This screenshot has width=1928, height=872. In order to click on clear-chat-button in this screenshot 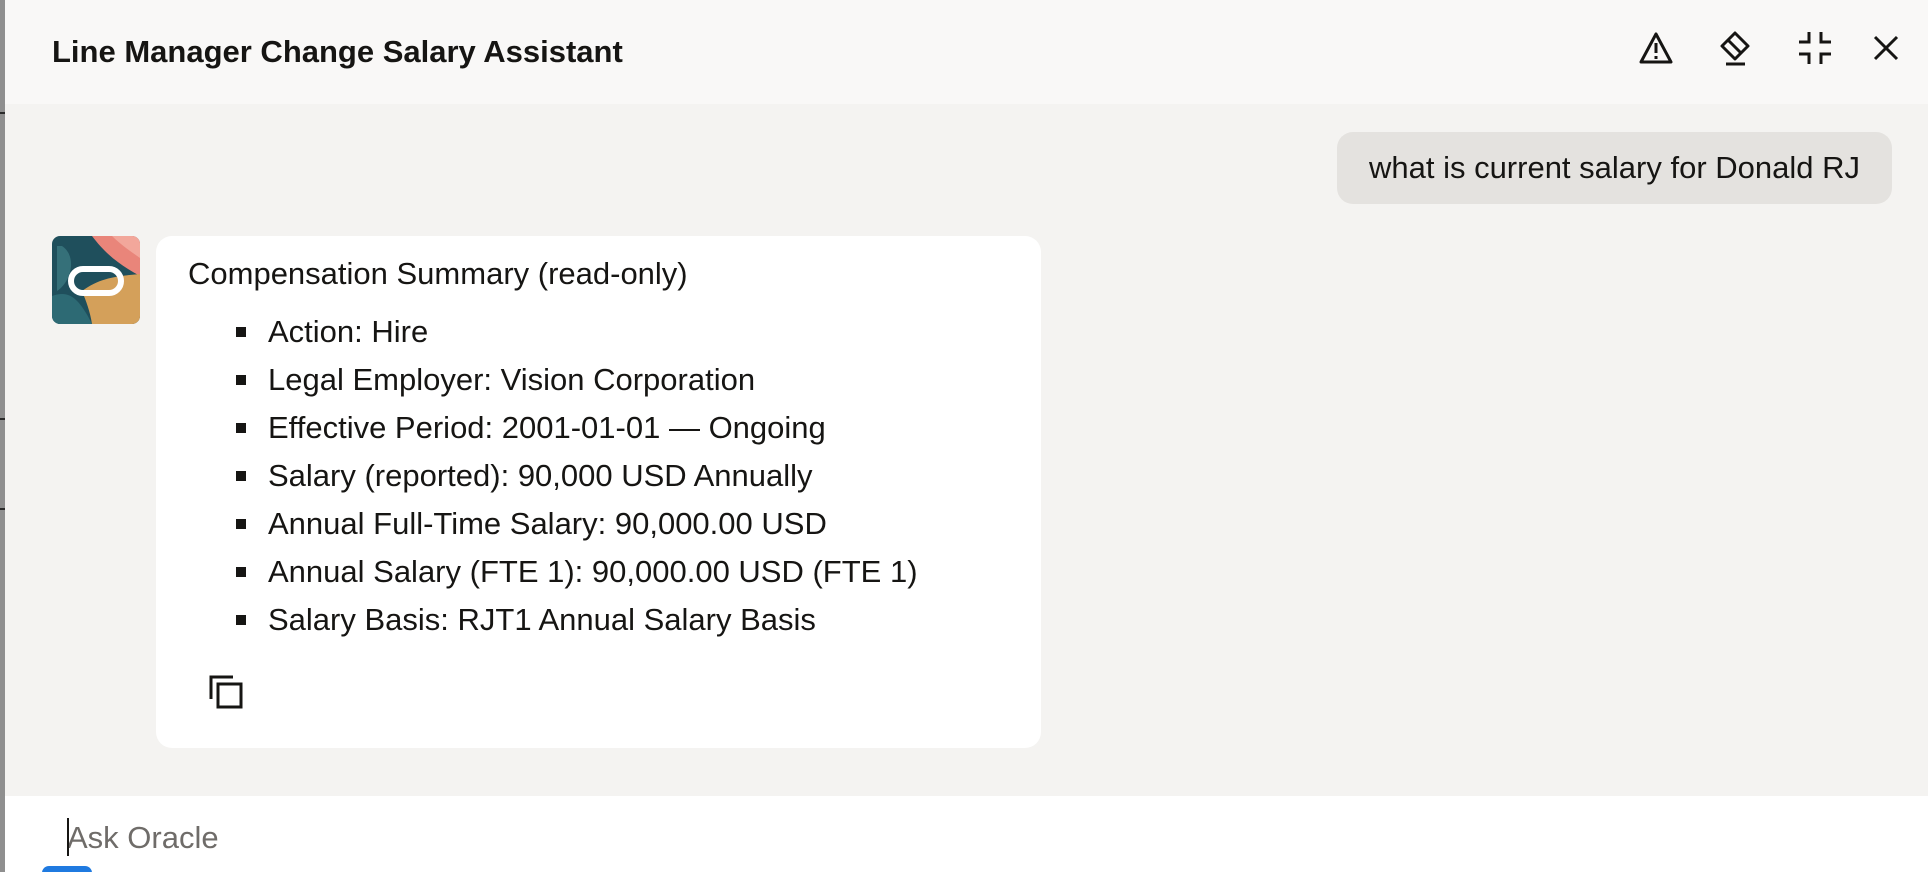, I will do `click(1735, 50)`.